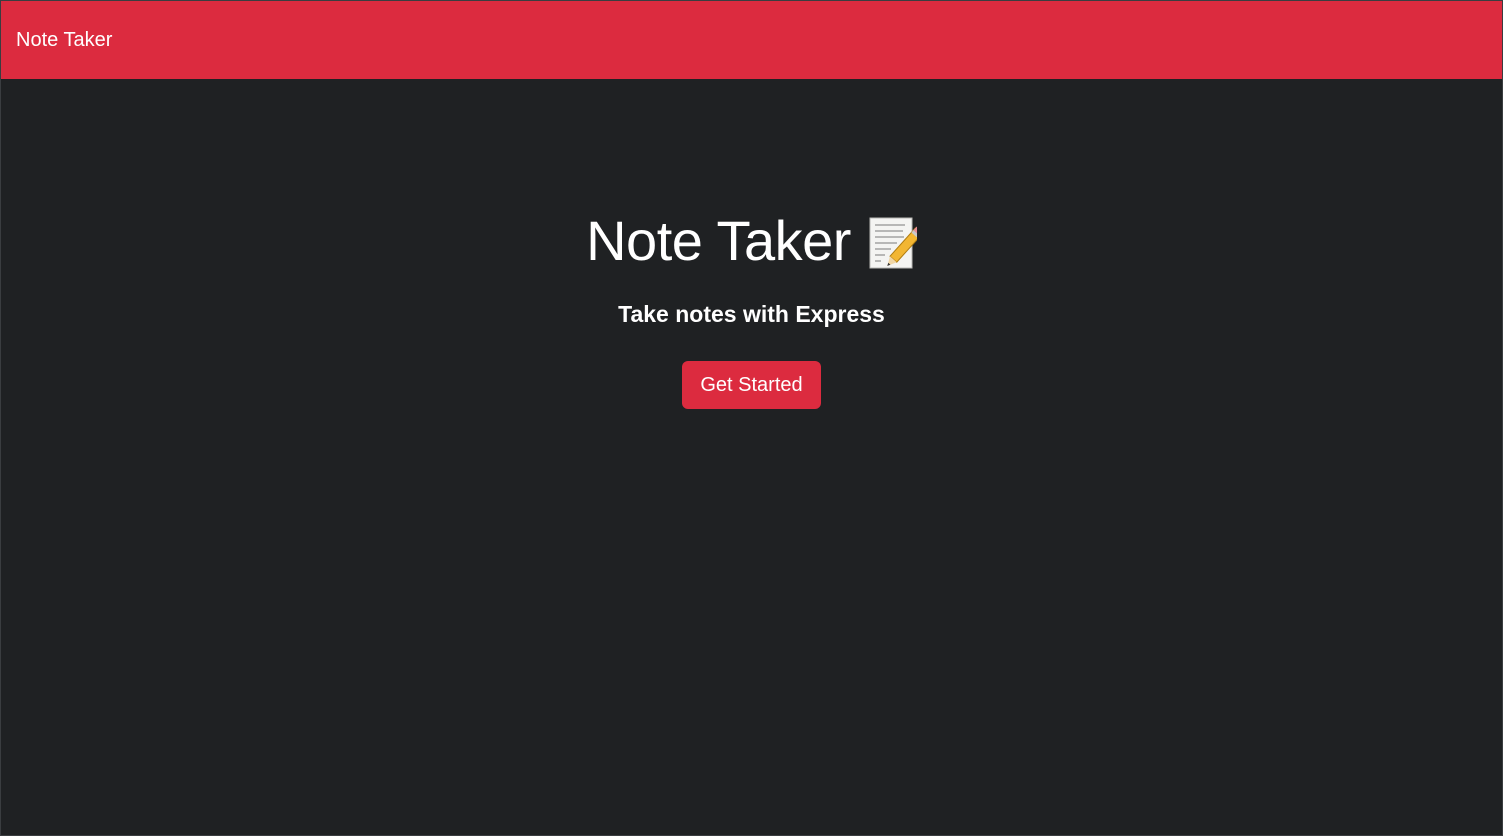  Describe the element at coordinates (718, 240) in the screenshot. I see `page-title-text: Note Taker` at that location.